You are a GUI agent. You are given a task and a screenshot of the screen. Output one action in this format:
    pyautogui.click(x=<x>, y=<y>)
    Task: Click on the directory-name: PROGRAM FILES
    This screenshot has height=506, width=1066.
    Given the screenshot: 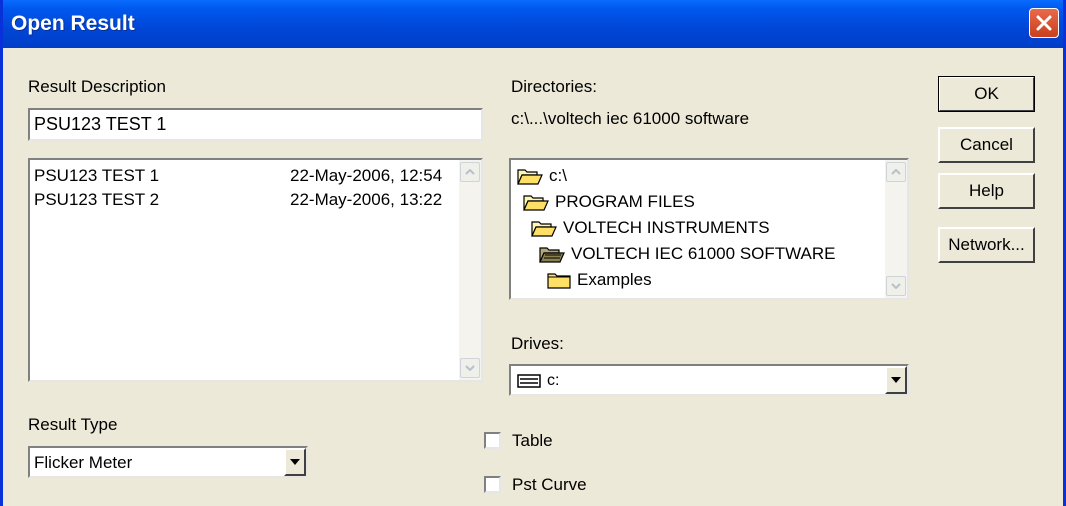 What is the action you would take?
    pyautogui.click(x=625, y=201)
    